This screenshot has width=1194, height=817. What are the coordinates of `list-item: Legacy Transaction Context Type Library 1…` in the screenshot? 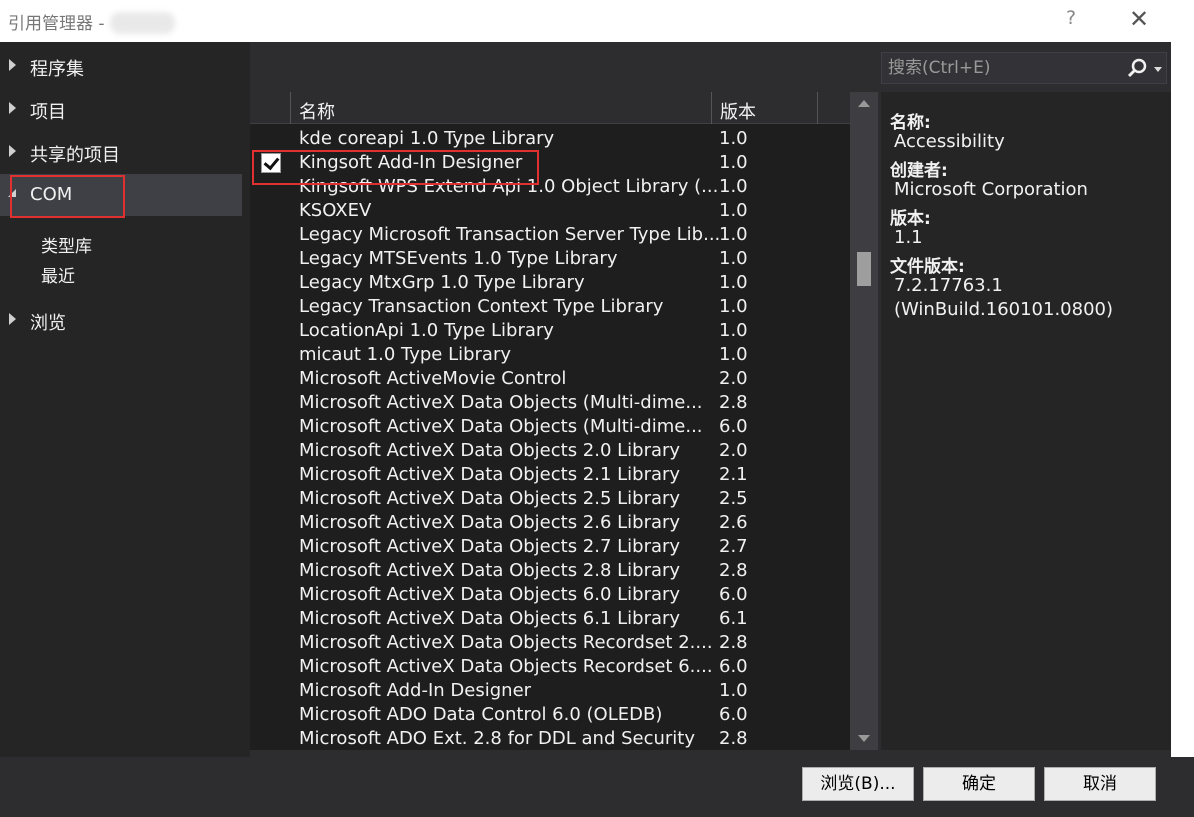 It's located at (550, 307).